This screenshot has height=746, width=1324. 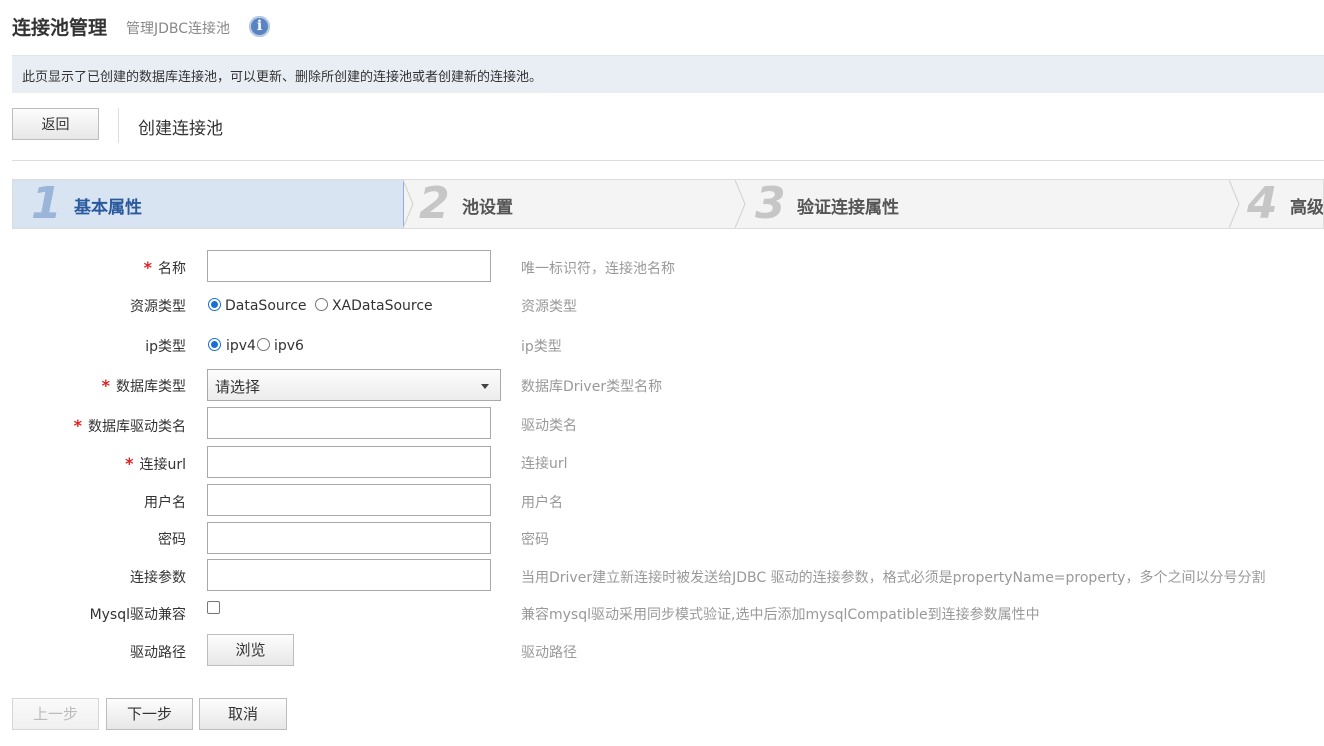 I want to click on wizard-step-advanced: 4 高级, so click(x=1277, y=204).